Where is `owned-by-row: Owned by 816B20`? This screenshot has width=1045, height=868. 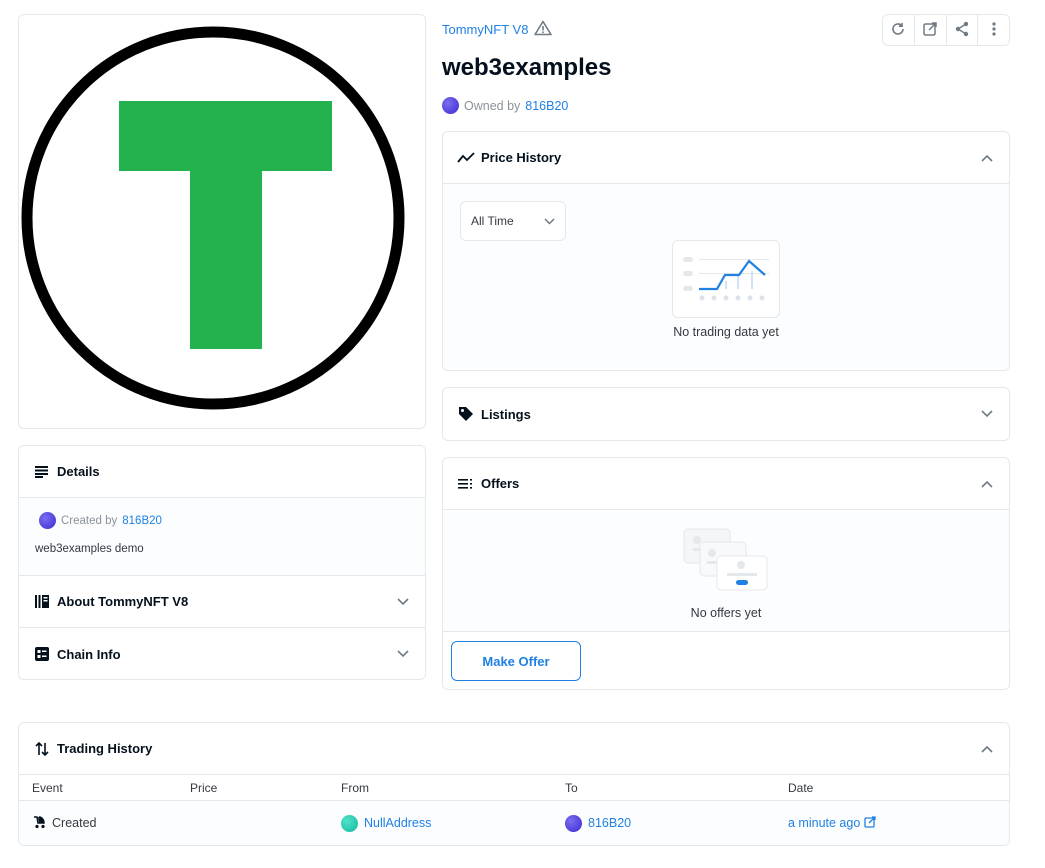
owned-by-row: Owned by 816B20 is located at coordinates (505, 105).